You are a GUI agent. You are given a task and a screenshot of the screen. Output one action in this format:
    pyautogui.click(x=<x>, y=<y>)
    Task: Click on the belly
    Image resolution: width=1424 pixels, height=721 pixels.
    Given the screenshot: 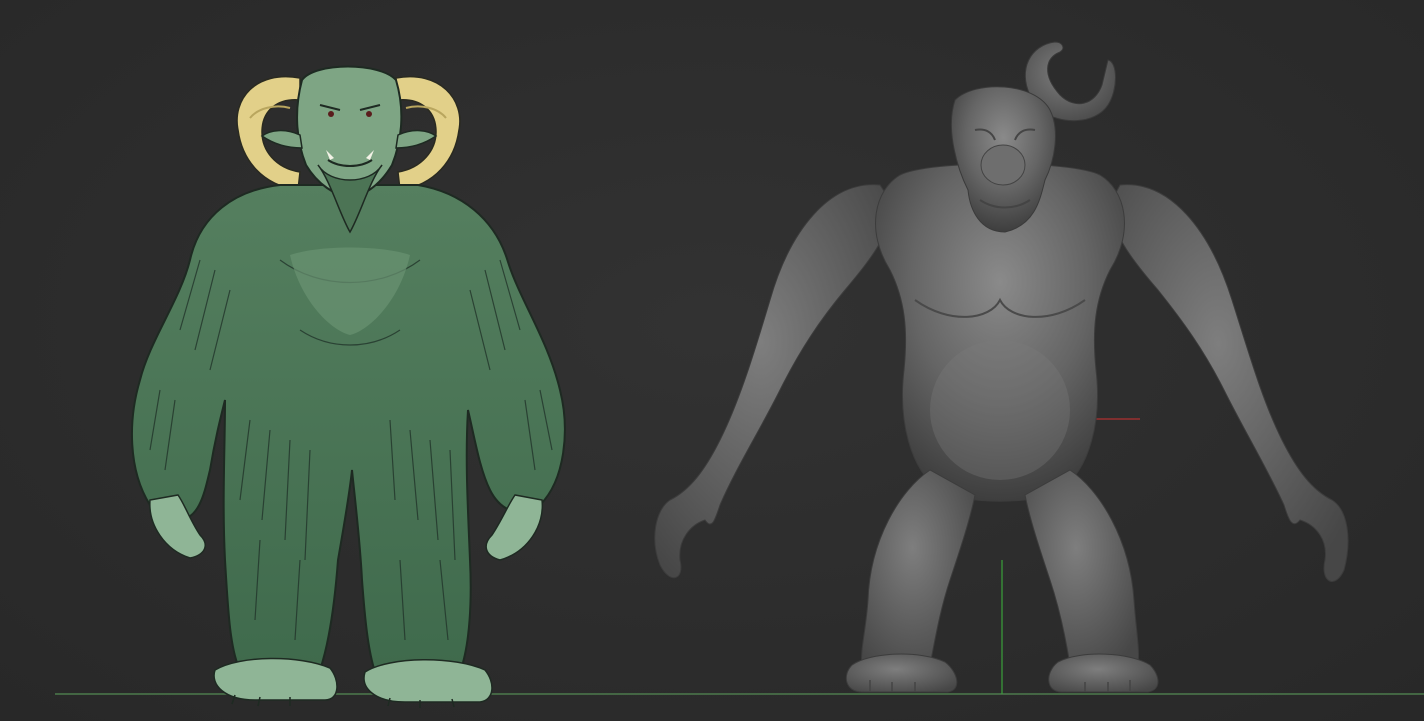 What is the action you would take?
    pyautogui.click(x=1000, y=410)
    